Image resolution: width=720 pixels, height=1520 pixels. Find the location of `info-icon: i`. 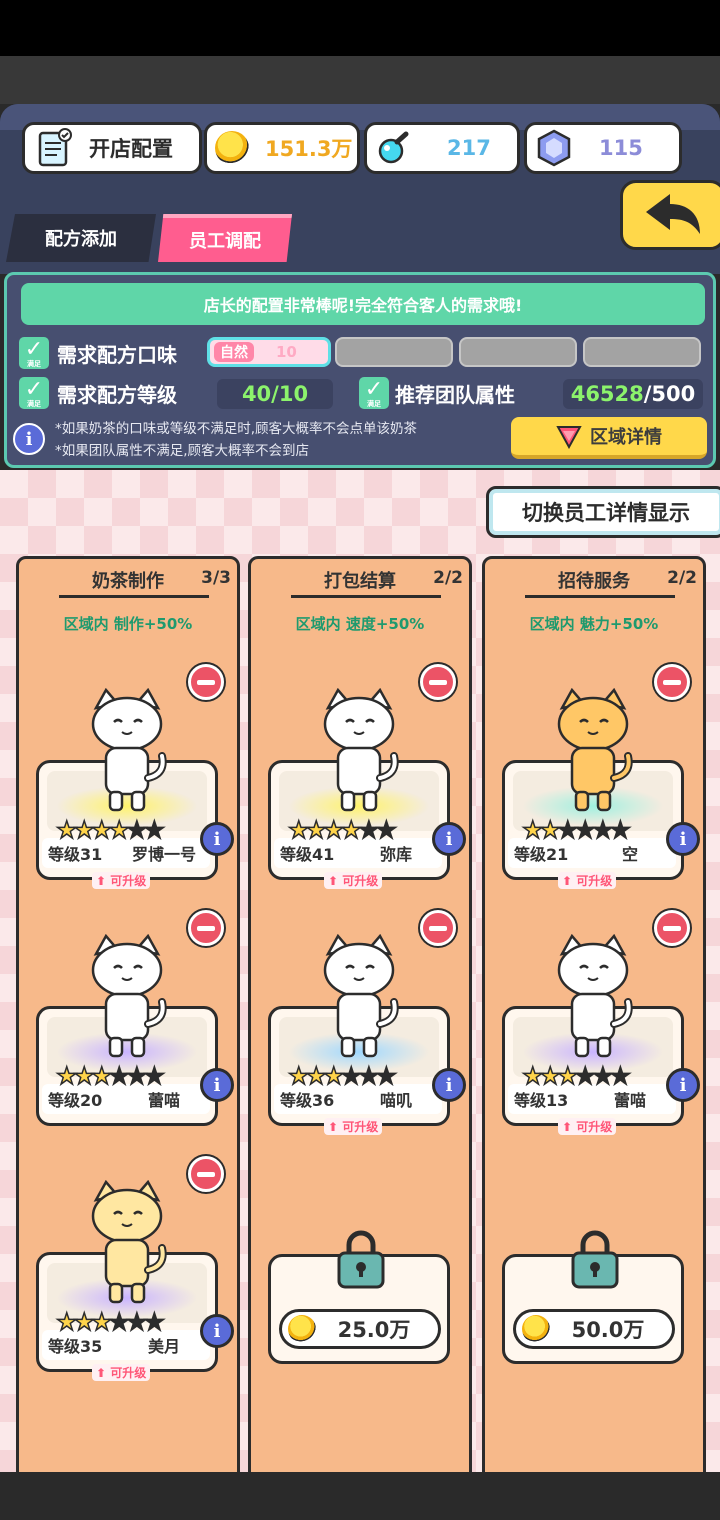

info-icon: i is located at coordinates (29, 439).